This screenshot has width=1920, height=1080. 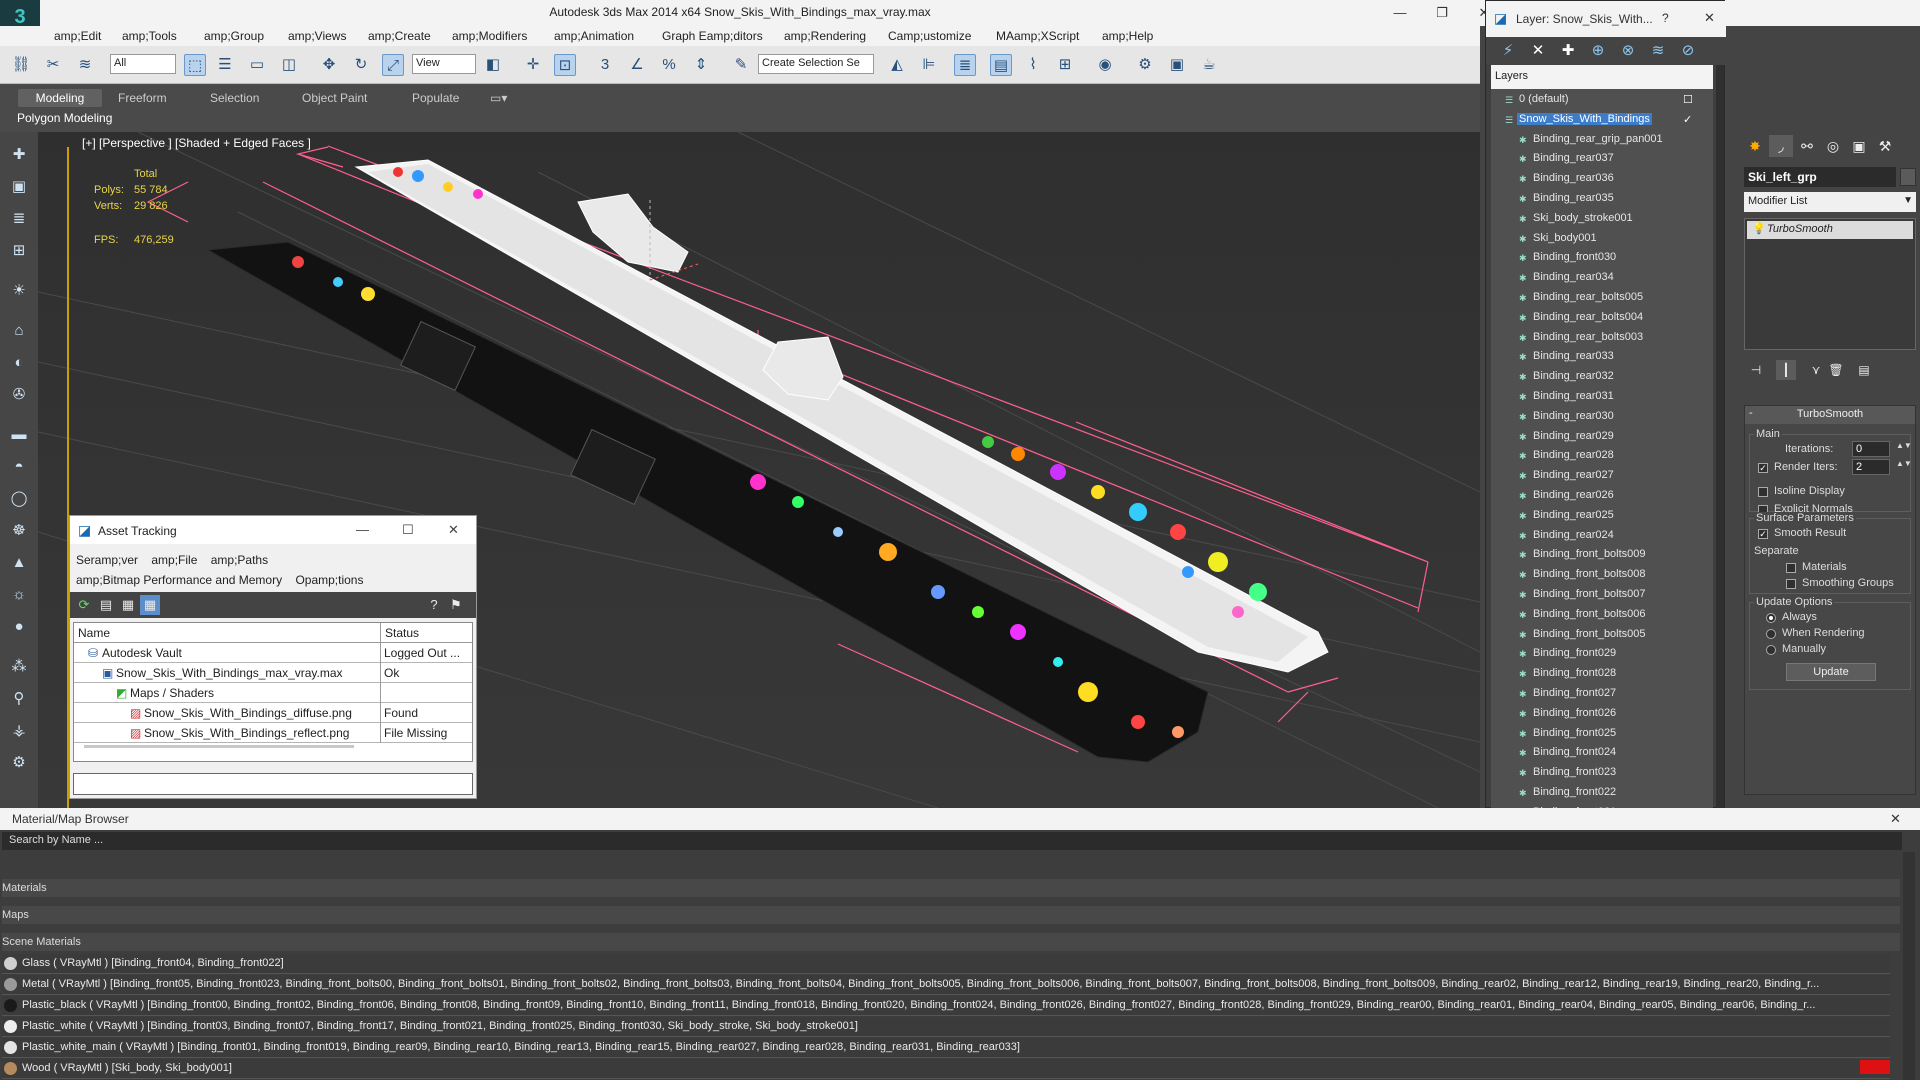 I want to click on align-icon: ⊫, so click(x=929, y=65).